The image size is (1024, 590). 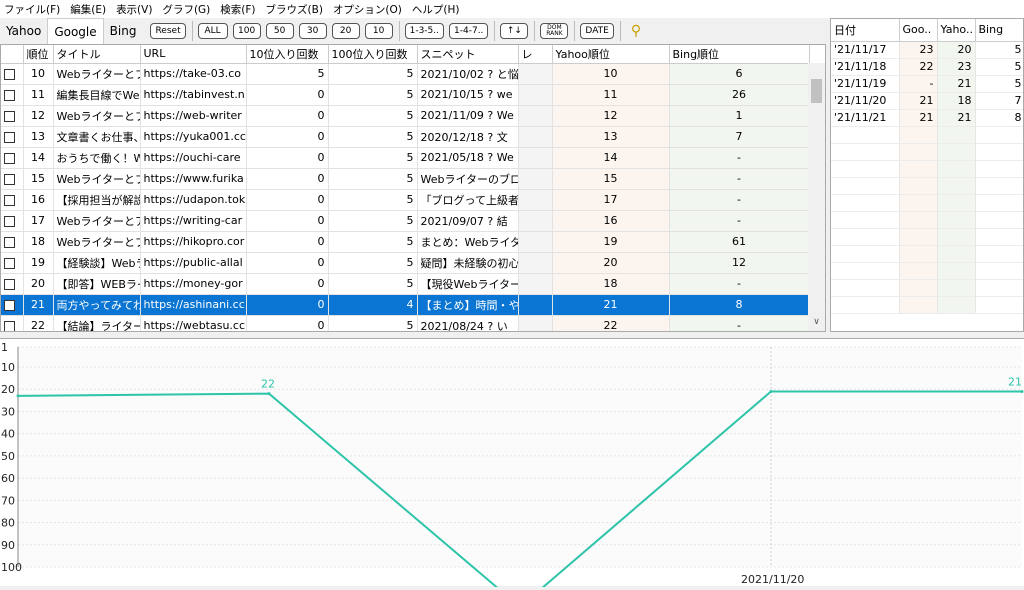 What do you see at coordinates (88, 9) in the screenshot?
I see `menu-item-1: 編集(E)` at bounding box center [88, 9].